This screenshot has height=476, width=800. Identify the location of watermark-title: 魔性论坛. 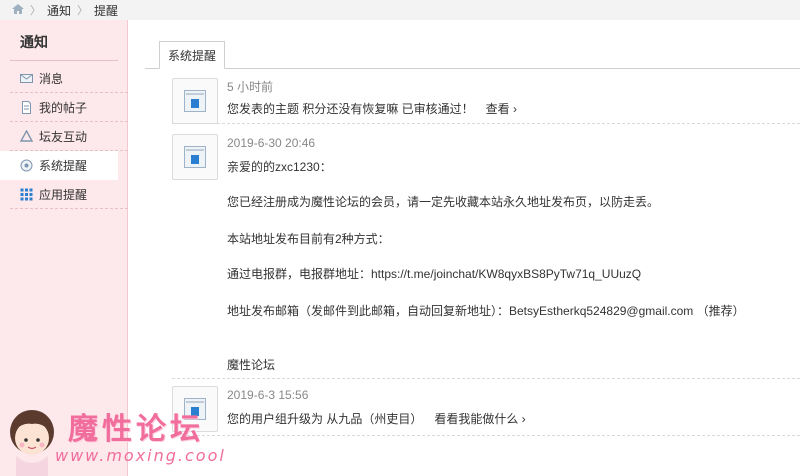
(136, 429).